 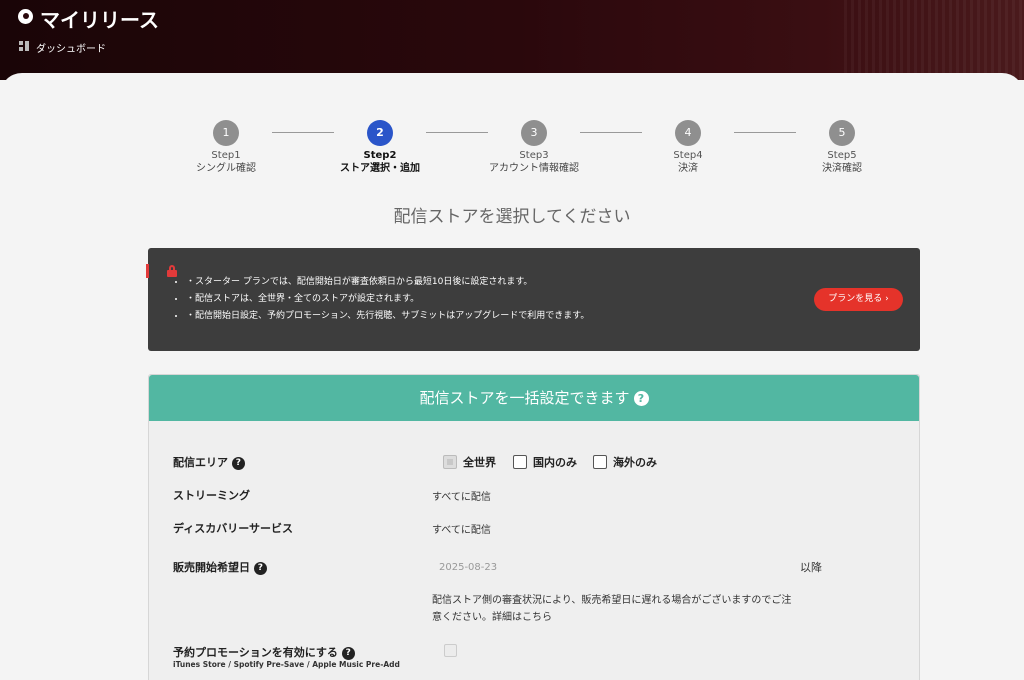 What do you see at coordinates (226, 155) in the screenshot?
I see `step-label: Step1` at bounding box center [226, 155].